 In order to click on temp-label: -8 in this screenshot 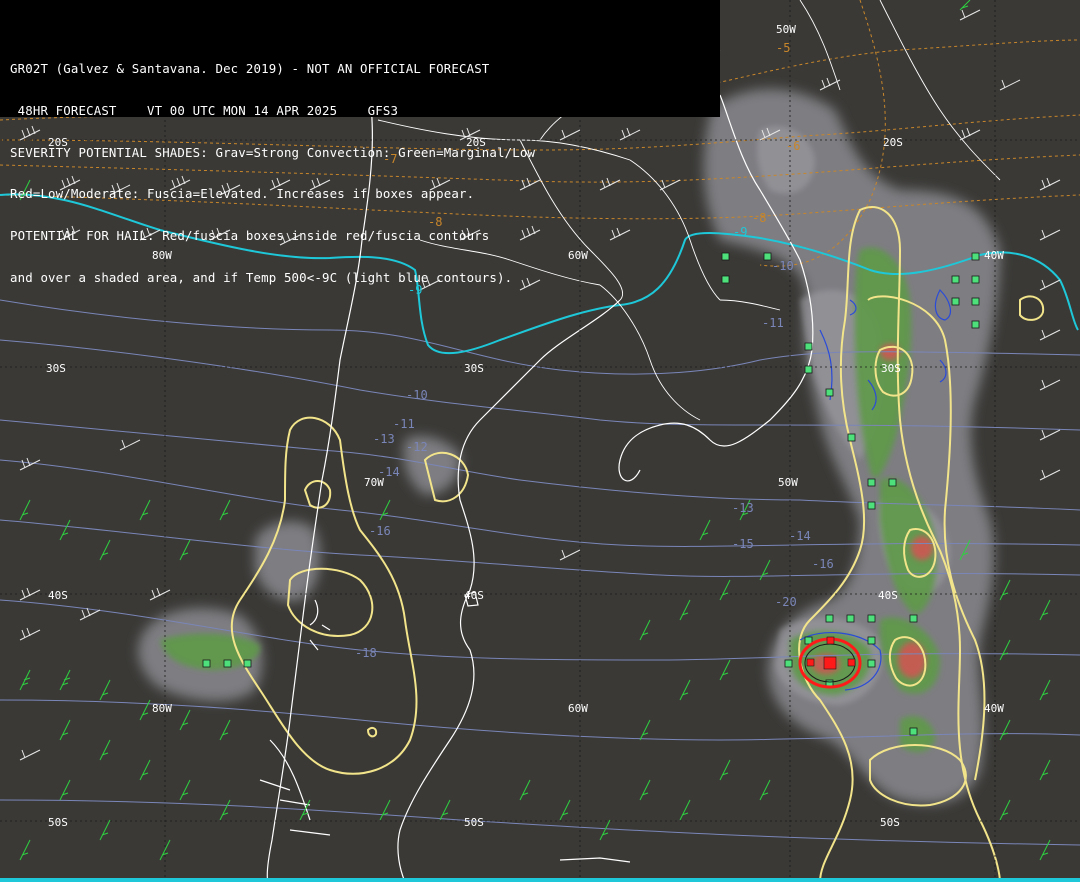, I will do `click(759, 218)`.